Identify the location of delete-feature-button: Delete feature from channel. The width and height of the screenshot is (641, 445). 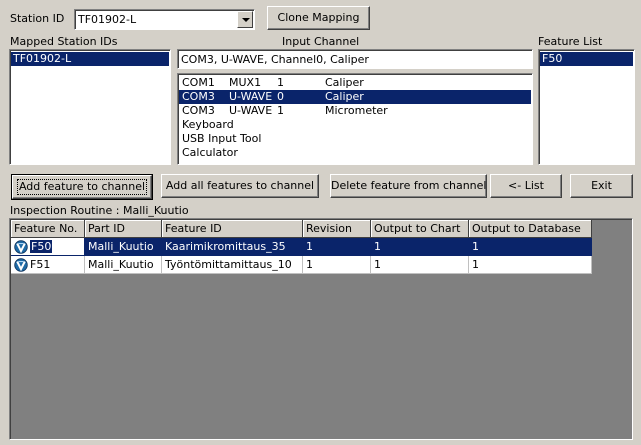
(408, 186).